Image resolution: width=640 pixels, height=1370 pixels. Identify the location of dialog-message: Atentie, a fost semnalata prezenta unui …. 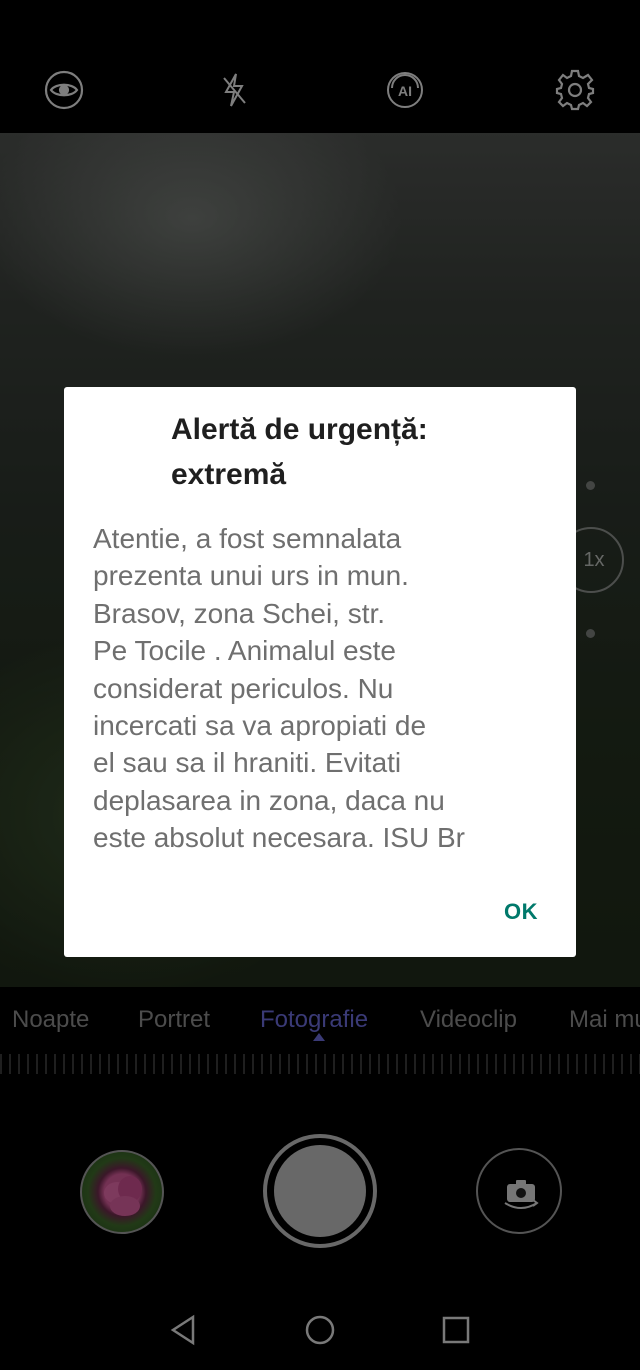
(279, 688).